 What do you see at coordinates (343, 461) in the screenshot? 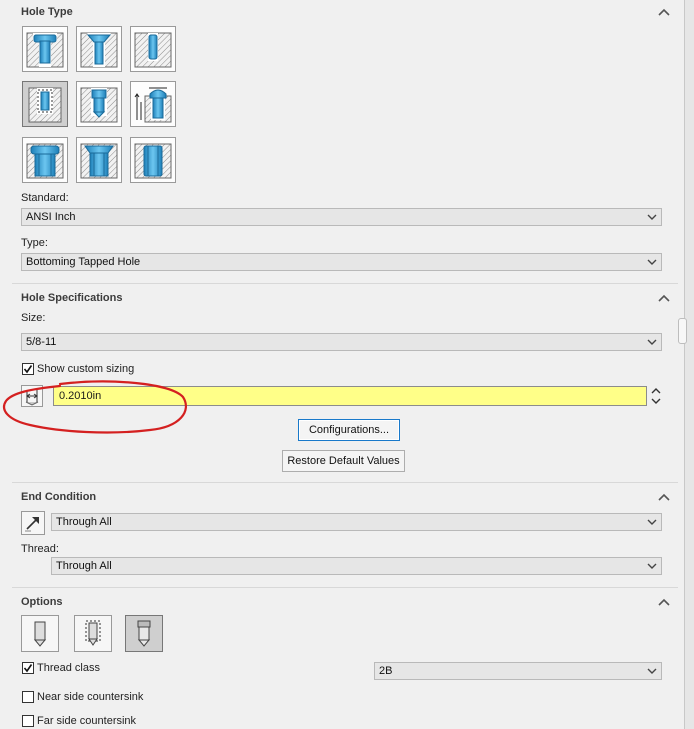
I see `restore-defaults-button: Restore Default Values` at bounding box center [343, 461].